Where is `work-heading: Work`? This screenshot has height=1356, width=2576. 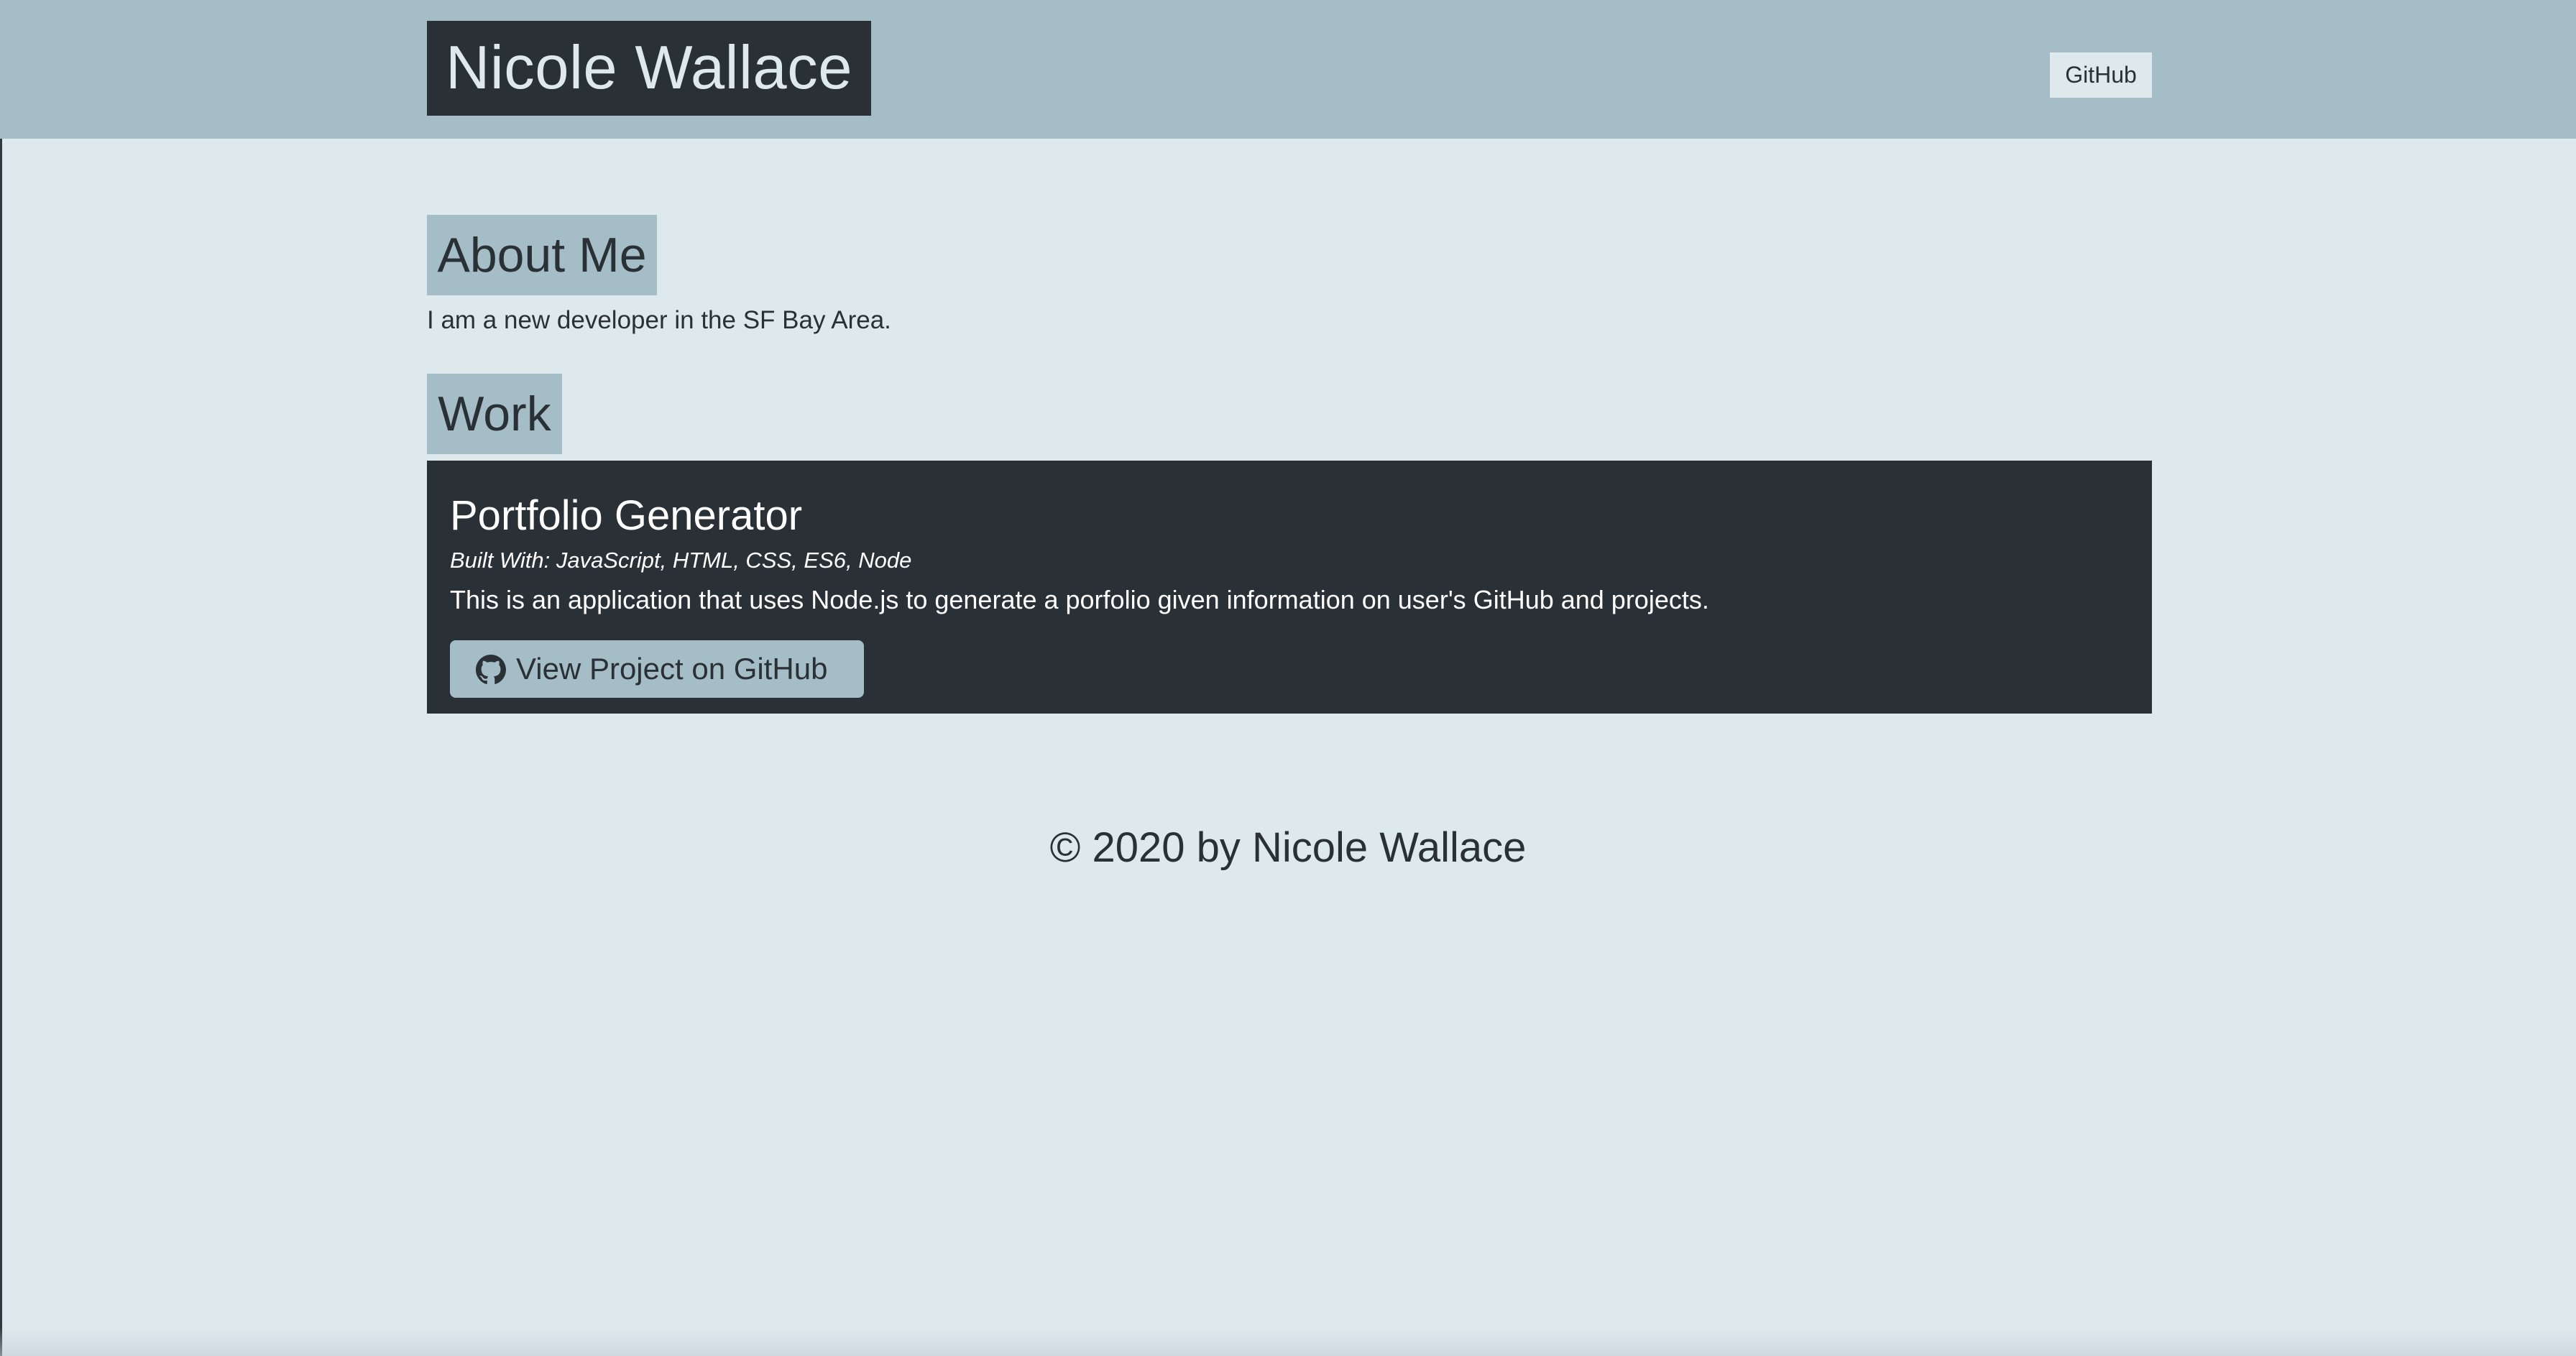 work-heading: Work is located at coordinates (494, 414).